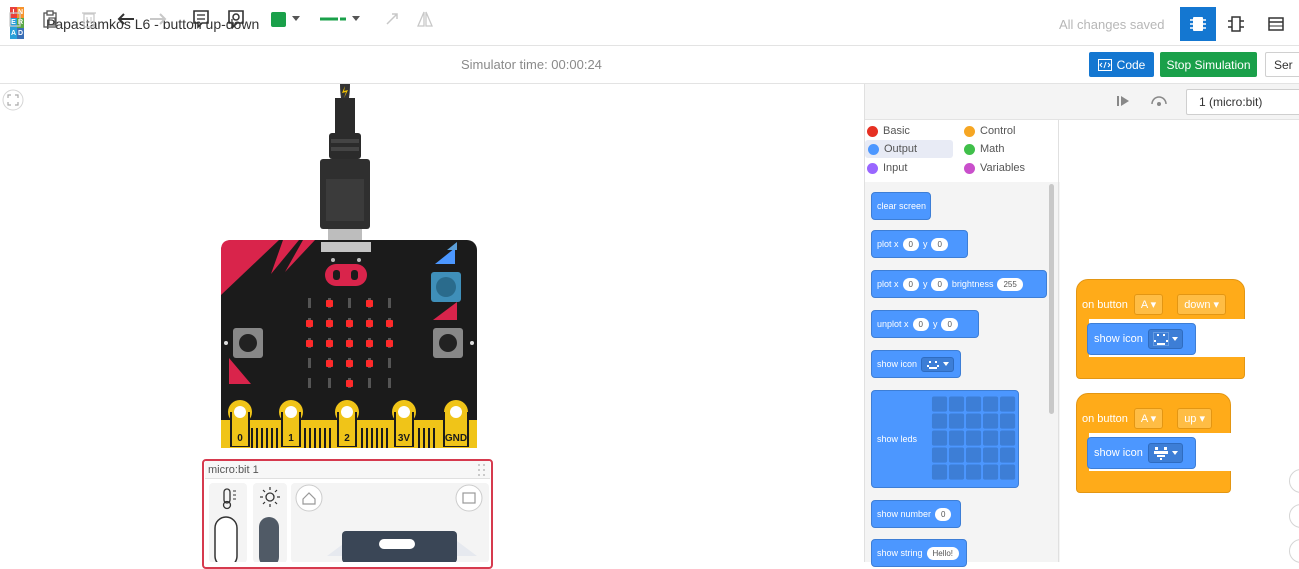 The width and height of the screenshot is (1299, 569). Describe the element at coordinates (1242, 102) in the screenshot. I see `device-select: 1 (micro:bit)` at that location.